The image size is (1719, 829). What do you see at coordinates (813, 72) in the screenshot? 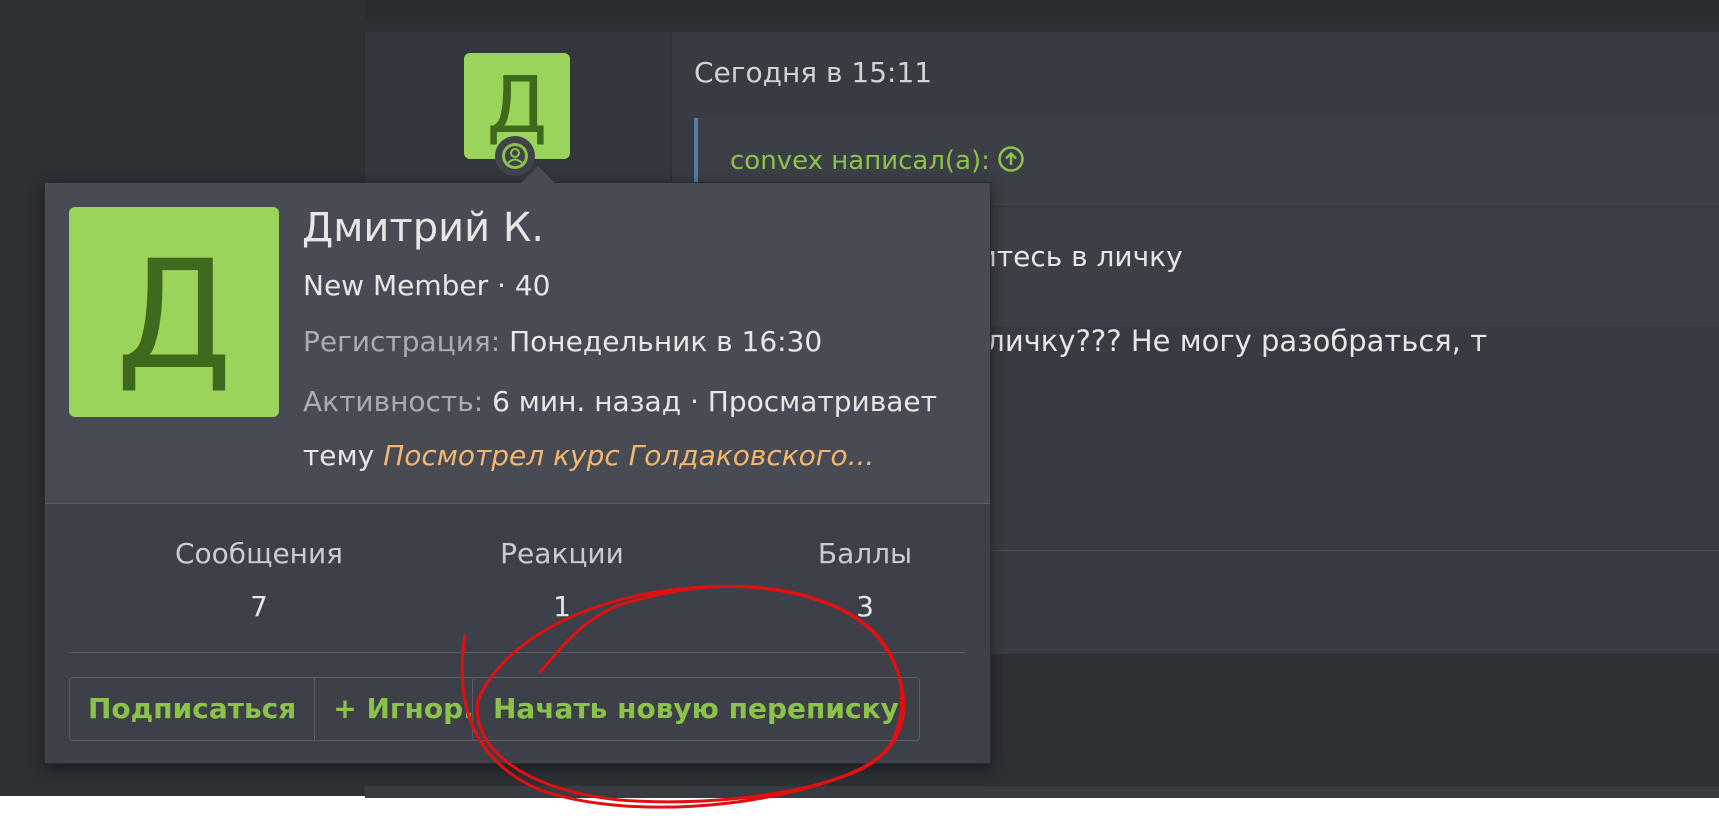
I see `post-date: Сегодня в 15:11` at bounding box center [813, 72].